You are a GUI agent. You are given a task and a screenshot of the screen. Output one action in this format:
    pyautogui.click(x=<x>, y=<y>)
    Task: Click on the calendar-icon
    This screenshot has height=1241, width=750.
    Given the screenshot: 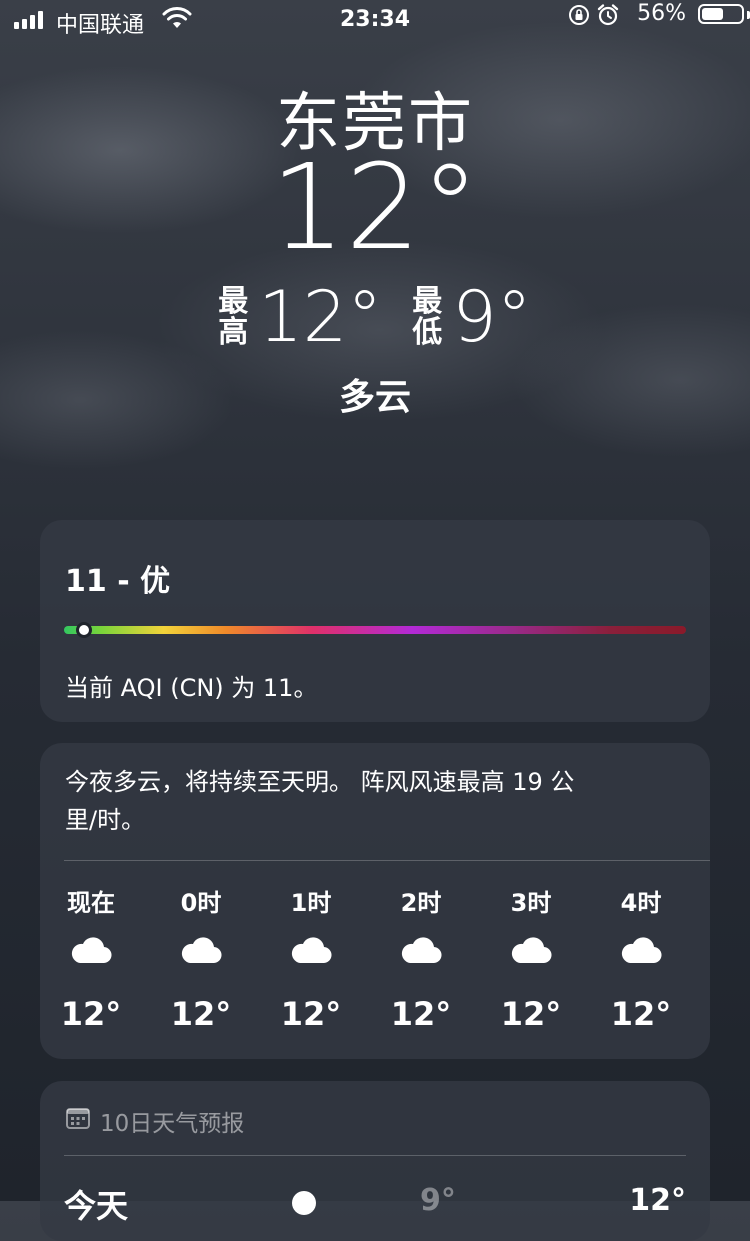 What is the action you would take?
    pyautogui.click(x=78, y=1121)
    